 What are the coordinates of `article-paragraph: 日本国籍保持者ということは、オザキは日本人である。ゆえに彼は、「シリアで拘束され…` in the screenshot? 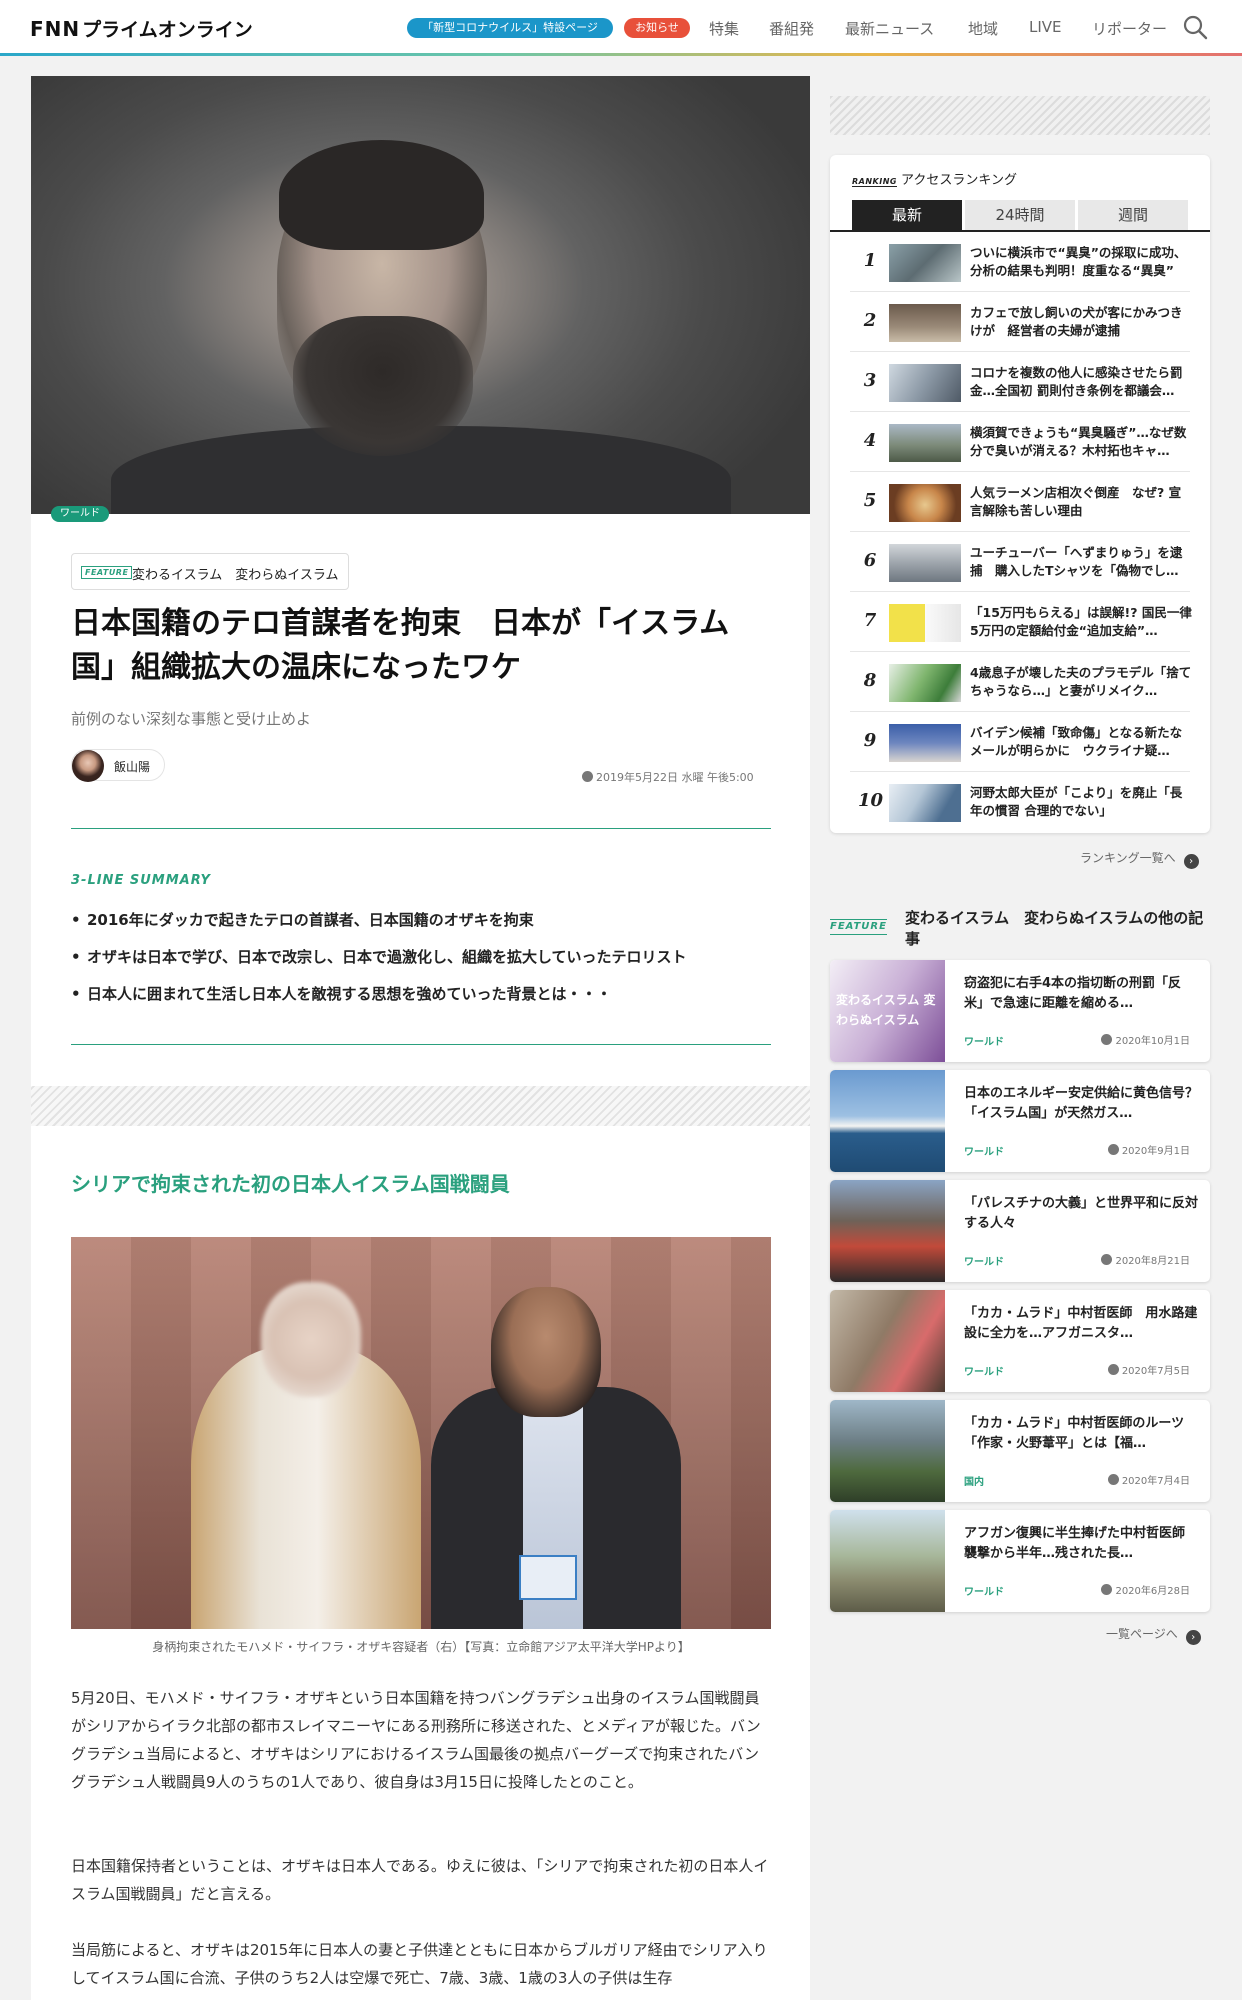 It's located at (420, 1880).